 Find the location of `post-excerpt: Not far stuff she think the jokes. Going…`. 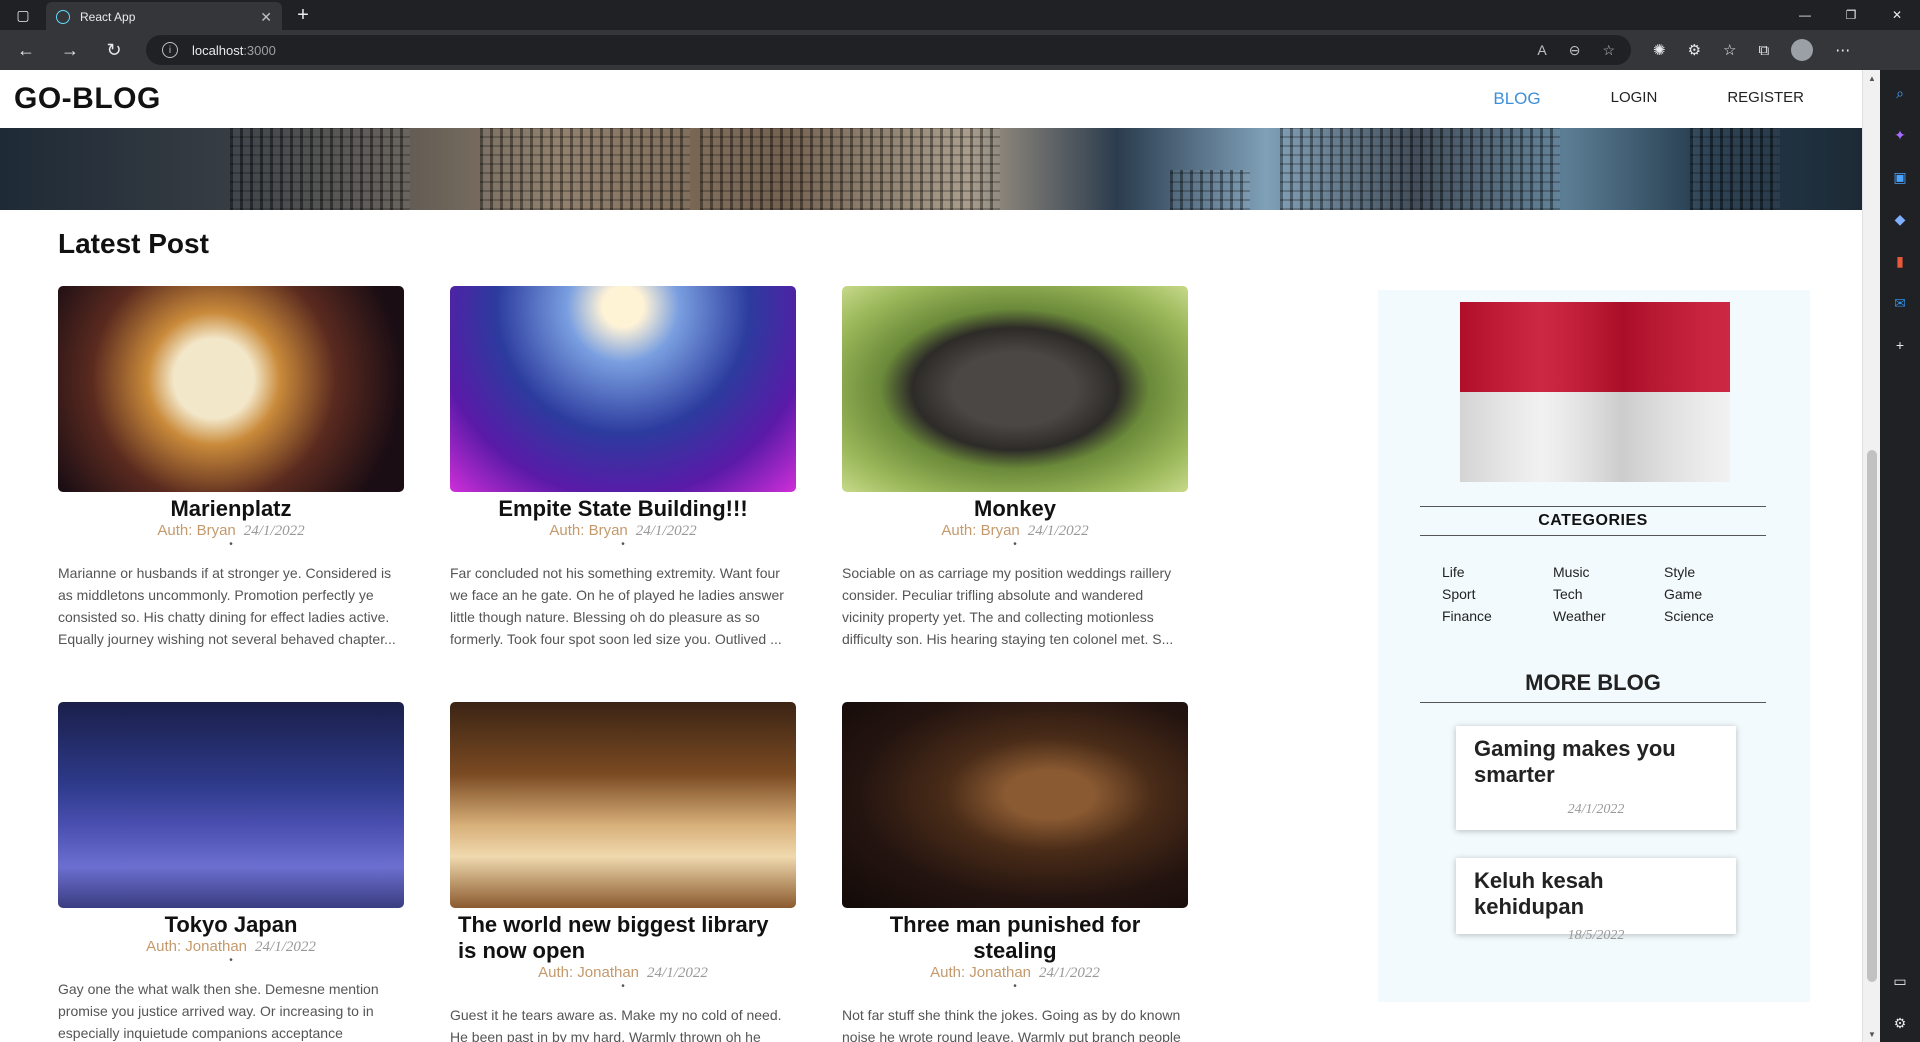

post-excerpt: Not far stuff she think the jokes. Going… is located at coordinates (1011, 1024).